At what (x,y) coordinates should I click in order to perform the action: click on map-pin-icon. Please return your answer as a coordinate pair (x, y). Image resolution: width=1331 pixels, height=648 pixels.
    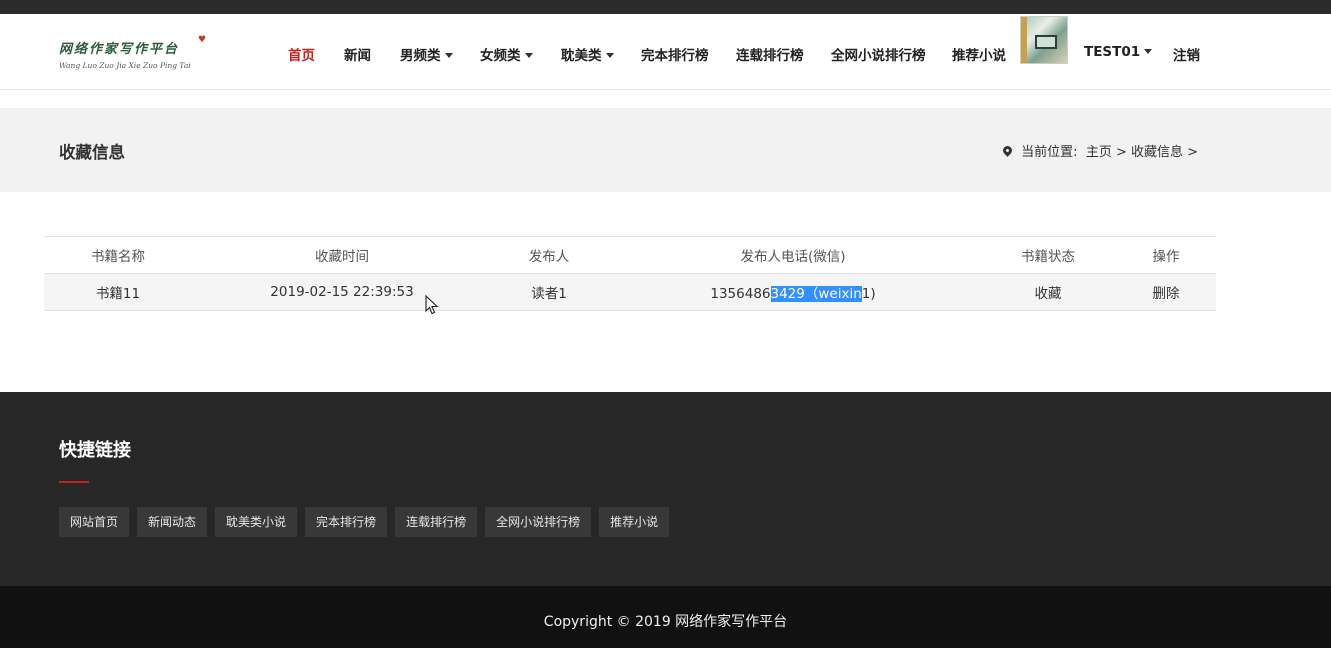
    Looking at the image, I should click on (1008, 150).